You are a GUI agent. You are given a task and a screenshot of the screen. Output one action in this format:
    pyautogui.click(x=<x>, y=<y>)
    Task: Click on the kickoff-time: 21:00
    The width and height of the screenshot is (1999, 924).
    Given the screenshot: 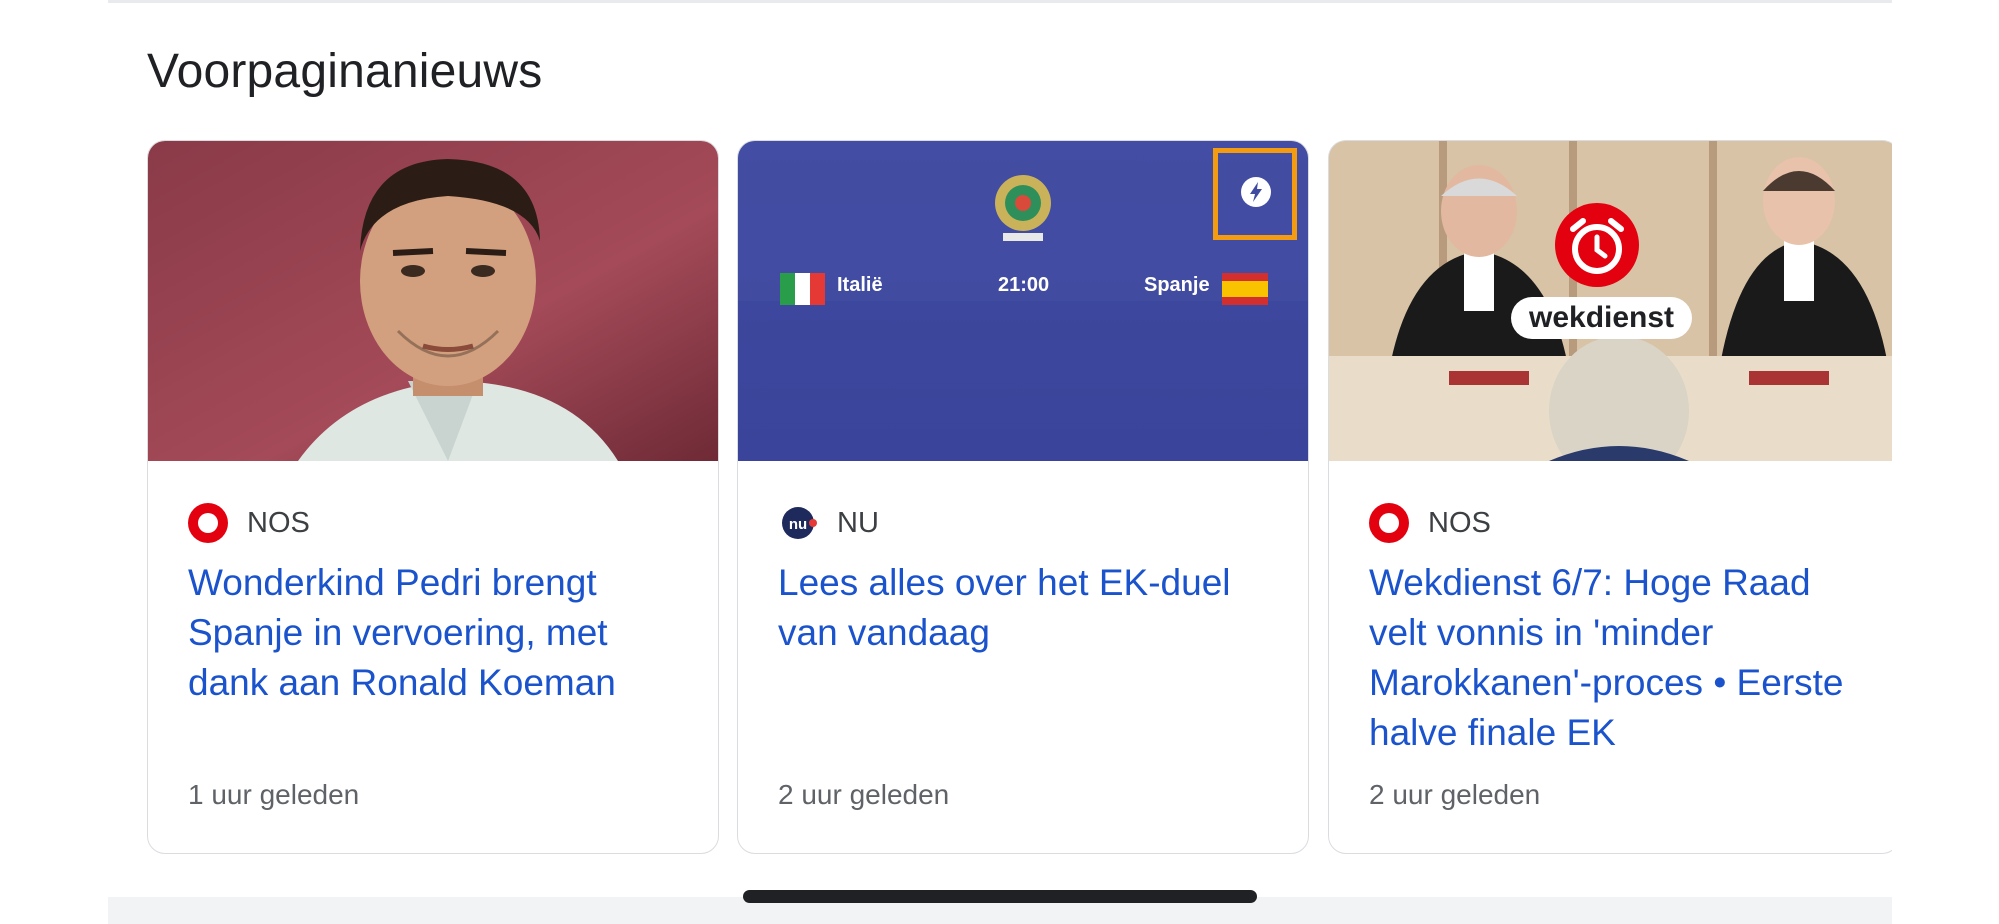 What is the action you would take?
    pyautogui.click(x=1024, y=285)
    